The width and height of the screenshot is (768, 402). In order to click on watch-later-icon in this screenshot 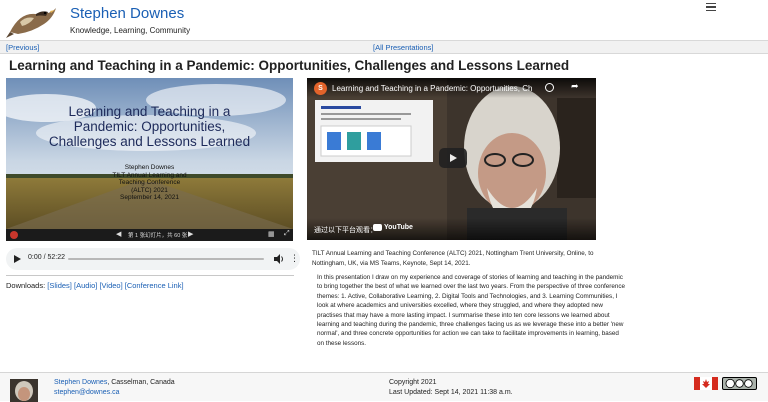, I will do `click(549, 87)`.